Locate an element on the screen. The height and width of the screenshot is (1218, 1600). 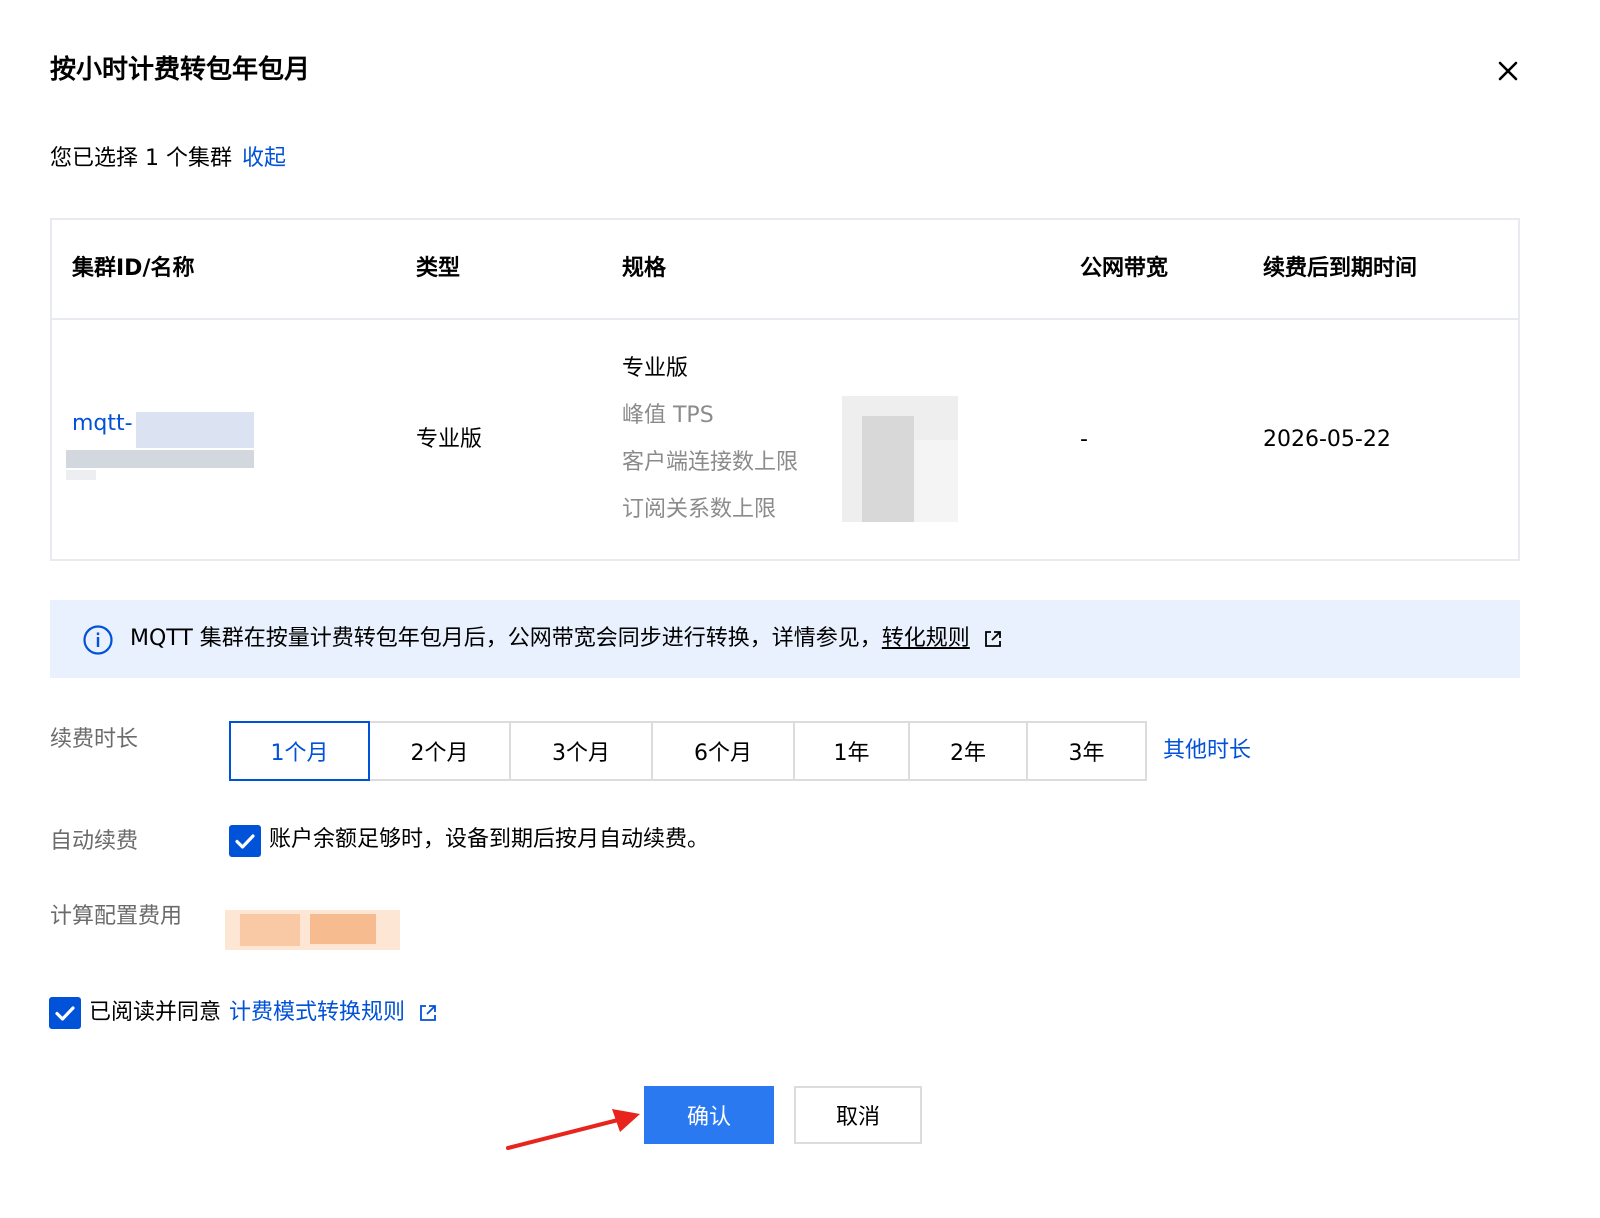
billing-rule-link: 计费模式转换规则 is located at coordinates (317, 1012).